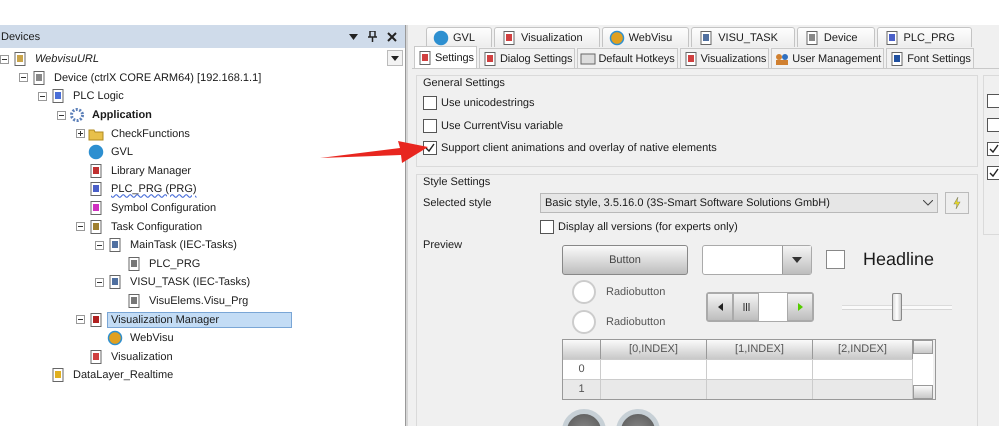 Image resolution: width=999 pixels, height=426 pixels. Describe the element at coordinates (646, 37) in the screenshot. I see `editor-tab: WebVisu` at that location.